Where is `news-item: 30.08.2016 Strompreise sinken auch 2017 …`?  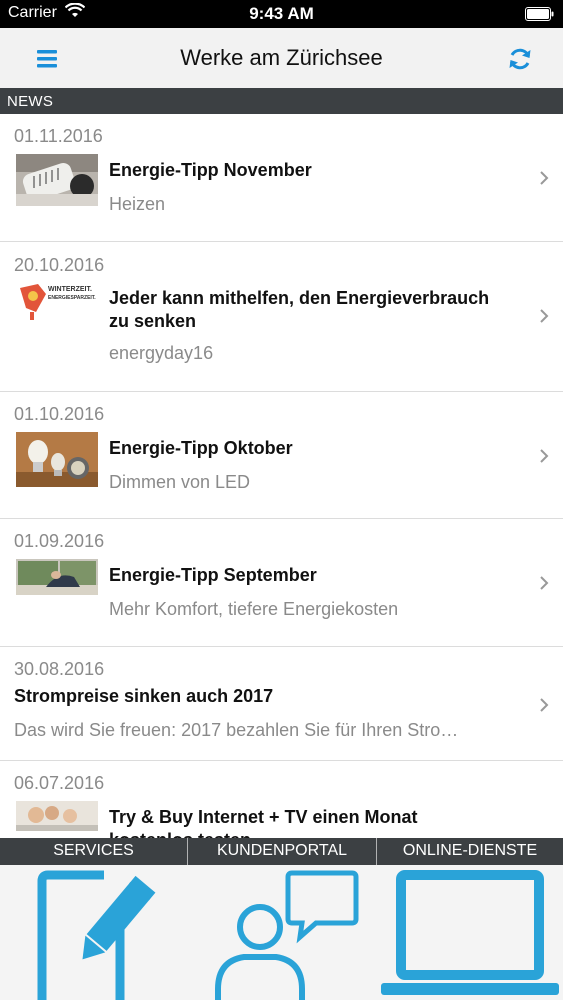
news-item: 30.08.2016 Strompreise sinken auch 2017 … is located at coordinates (281, 704).